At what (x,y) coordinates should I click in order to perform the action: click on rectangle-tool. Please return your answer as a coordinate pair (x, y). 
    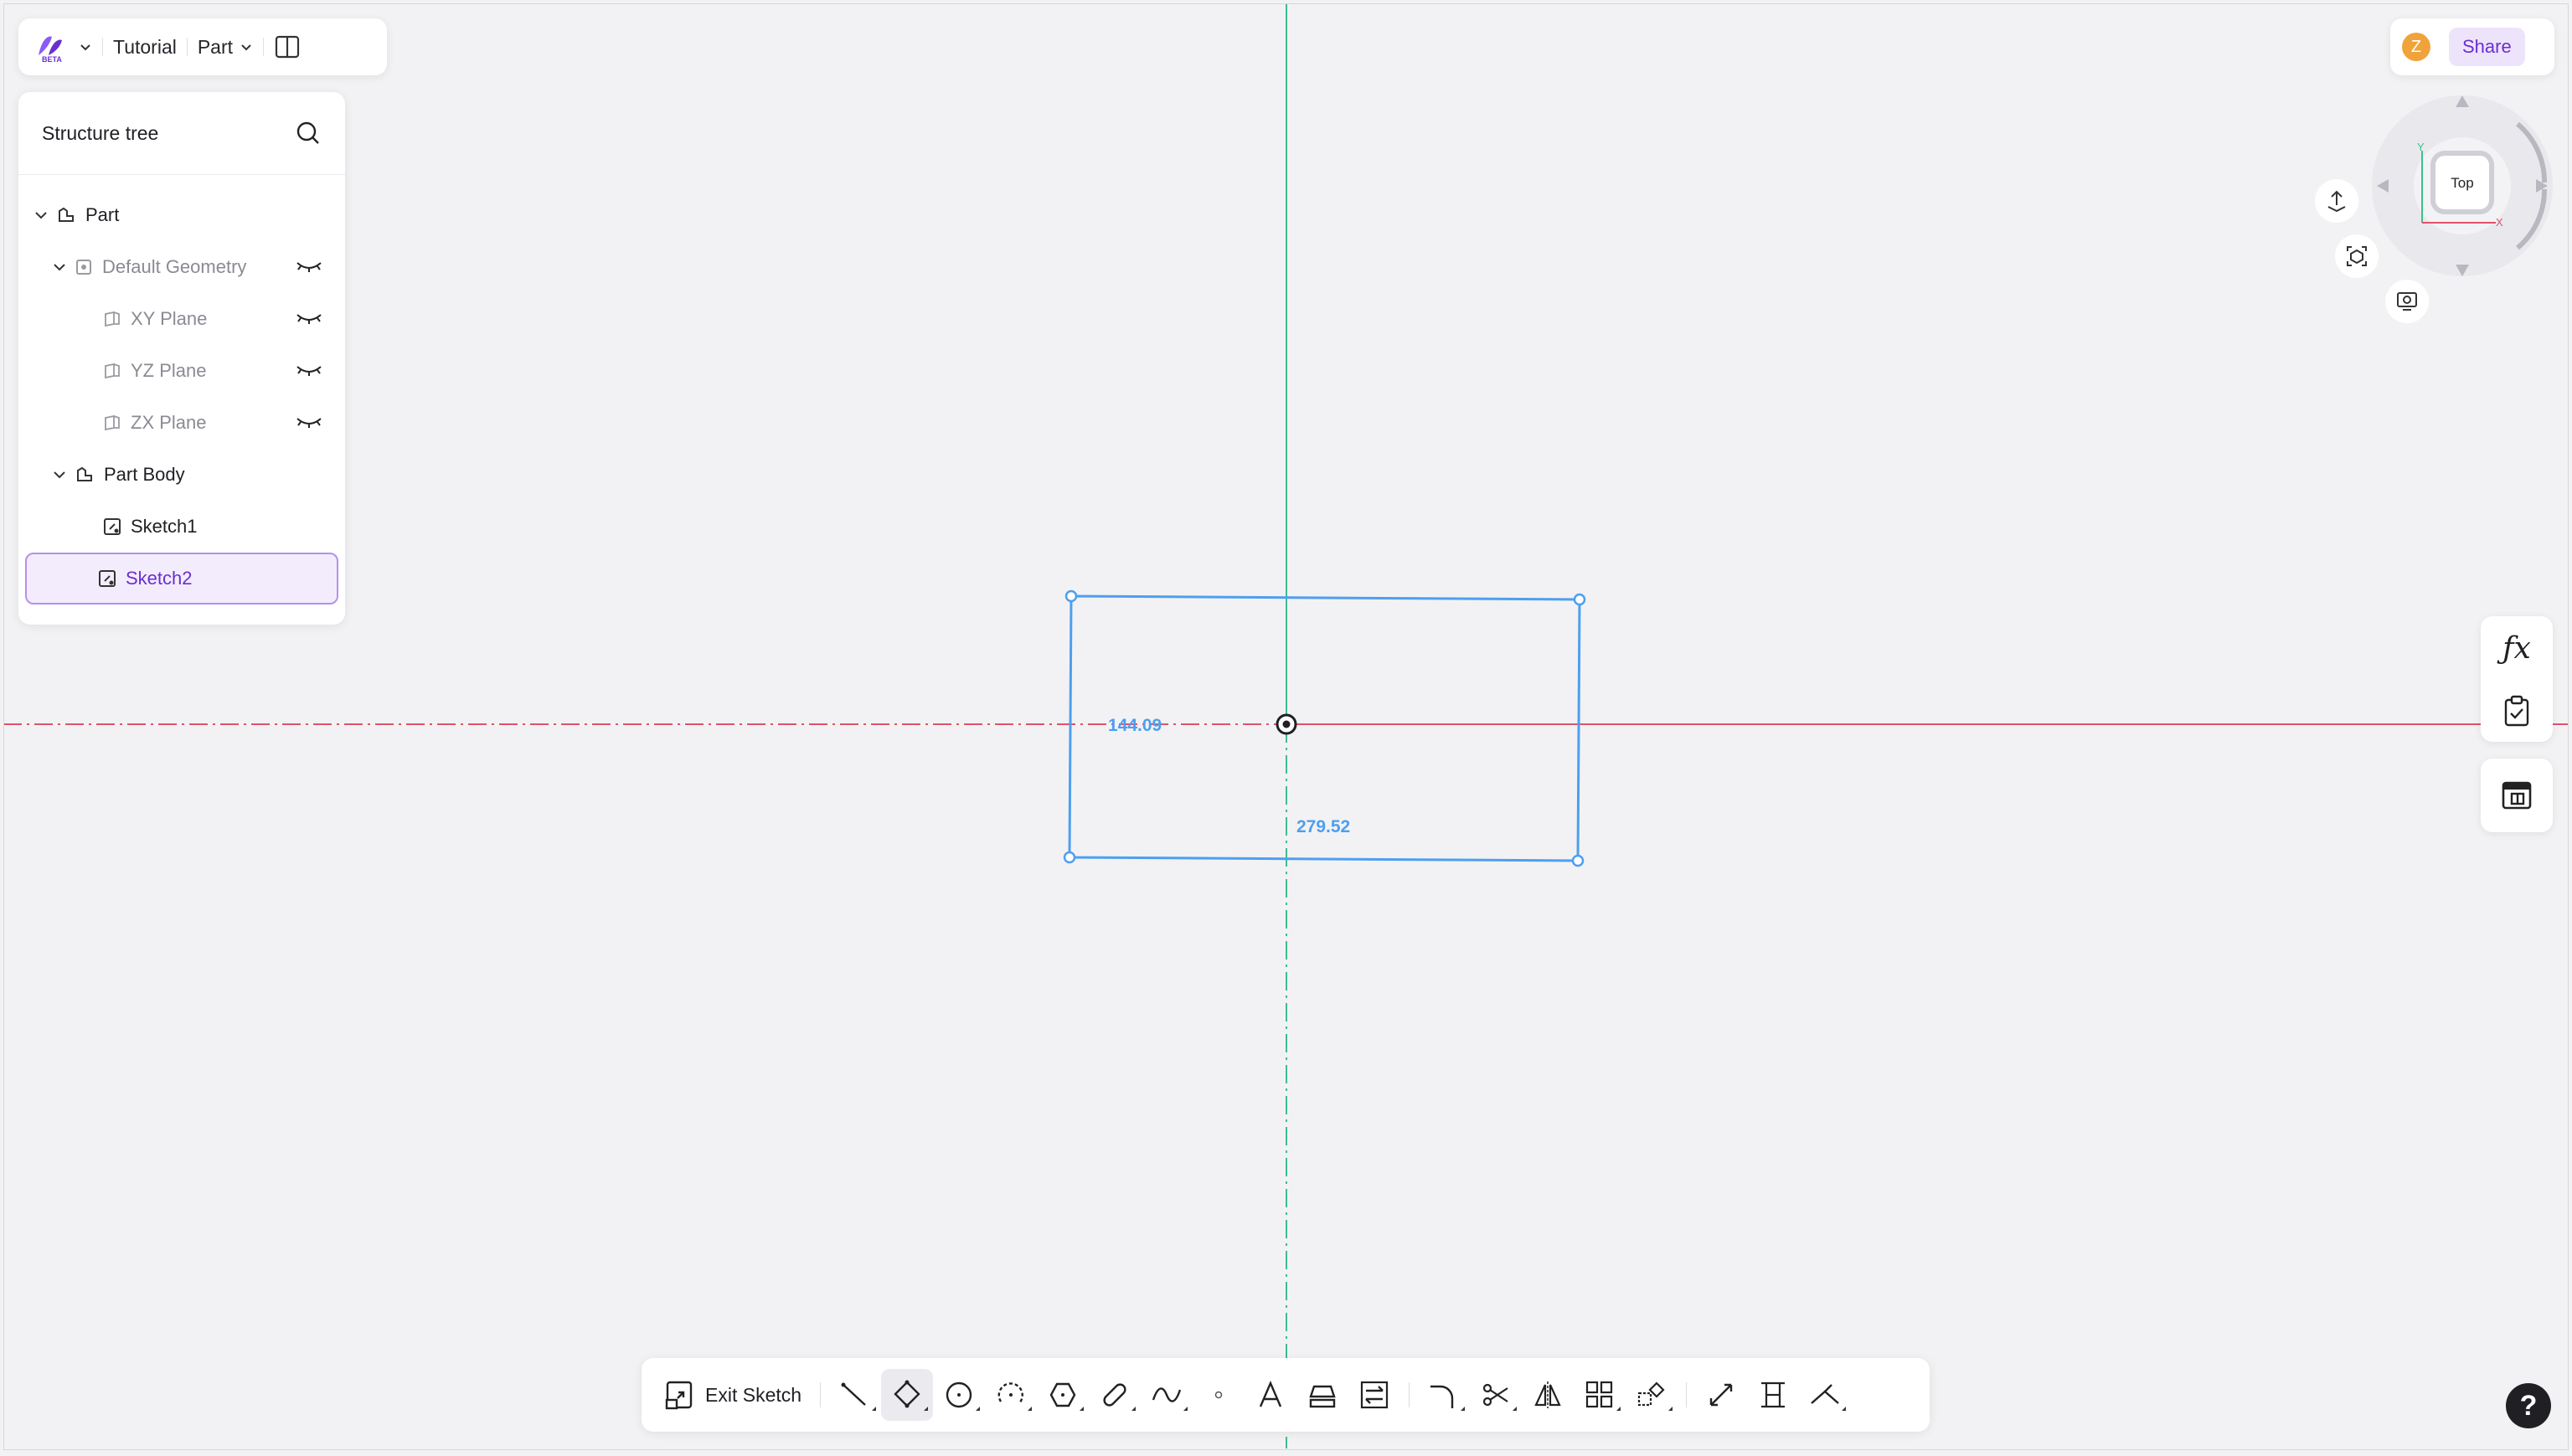
    Looking at the image, I should click on (907, 1395).